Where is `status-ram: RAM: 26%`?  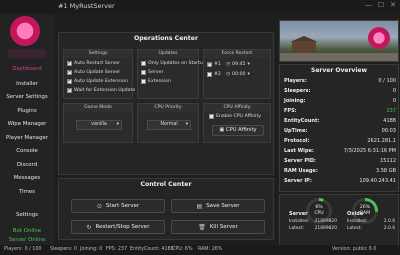
status-ram: RAM: 26% is located at coordinates (210, 249).